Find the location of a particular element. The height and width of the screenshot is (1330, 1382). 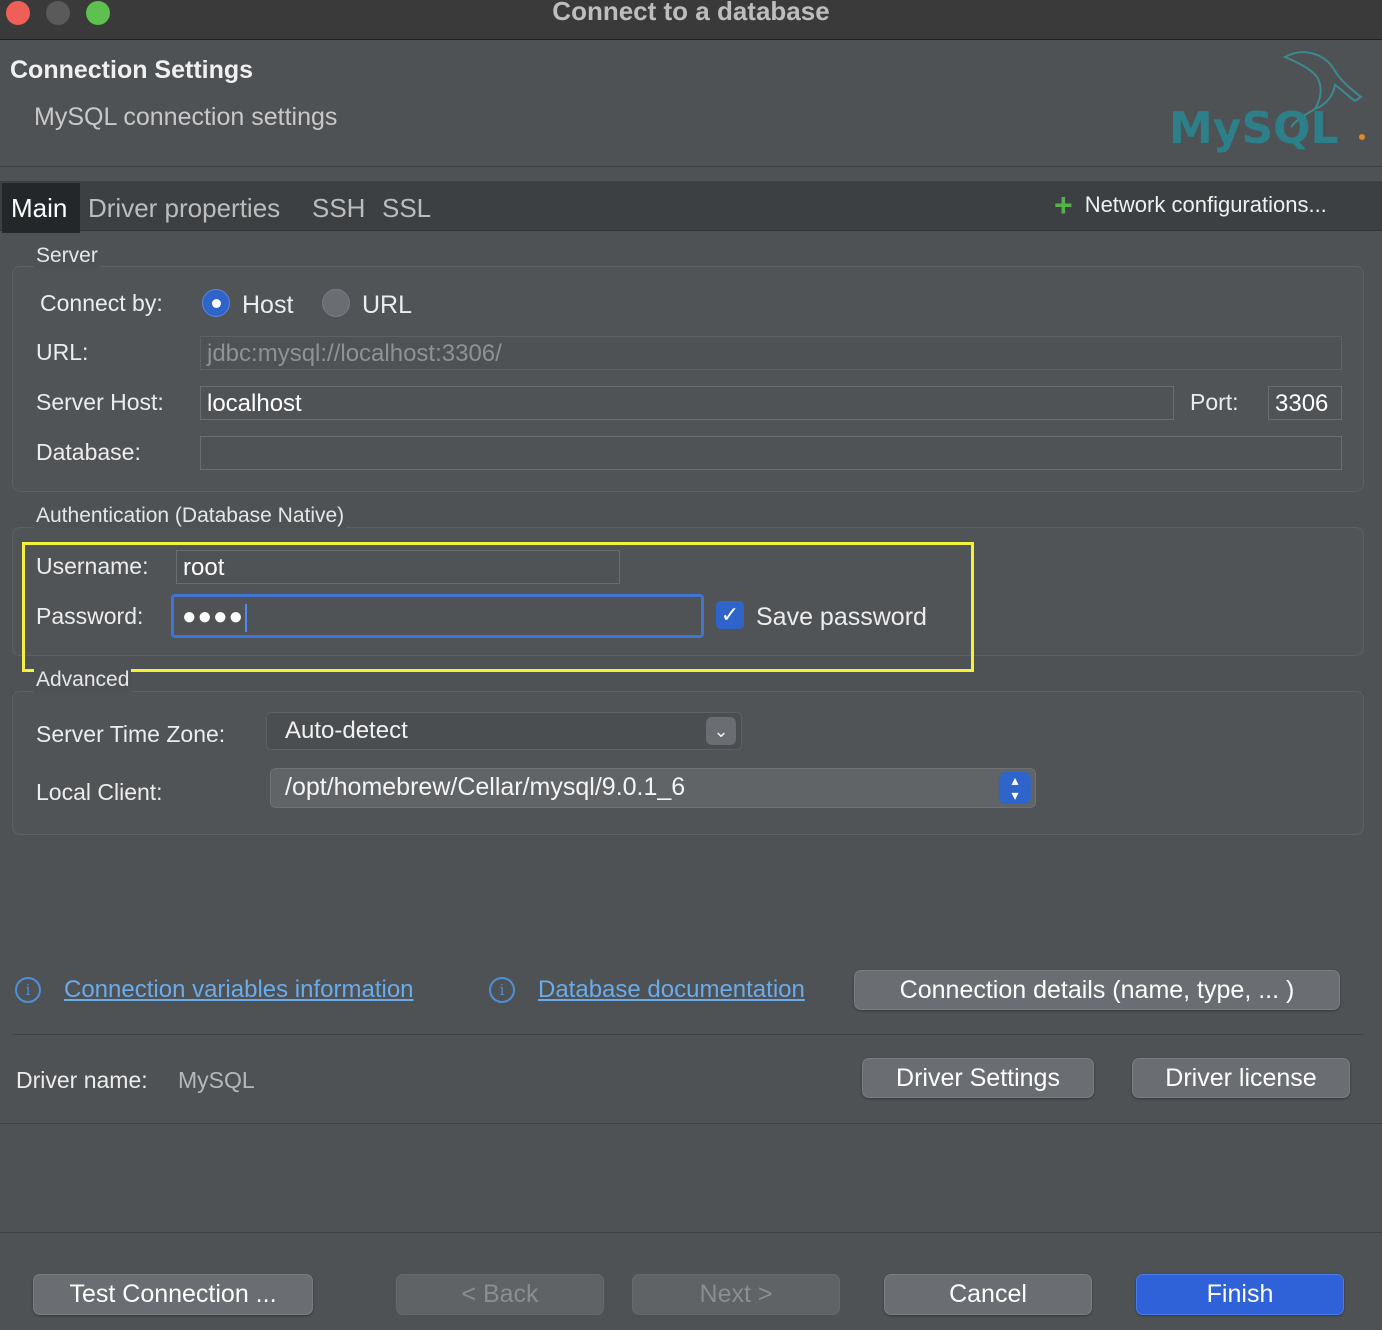

database-input is located at coordinates (771, 453).